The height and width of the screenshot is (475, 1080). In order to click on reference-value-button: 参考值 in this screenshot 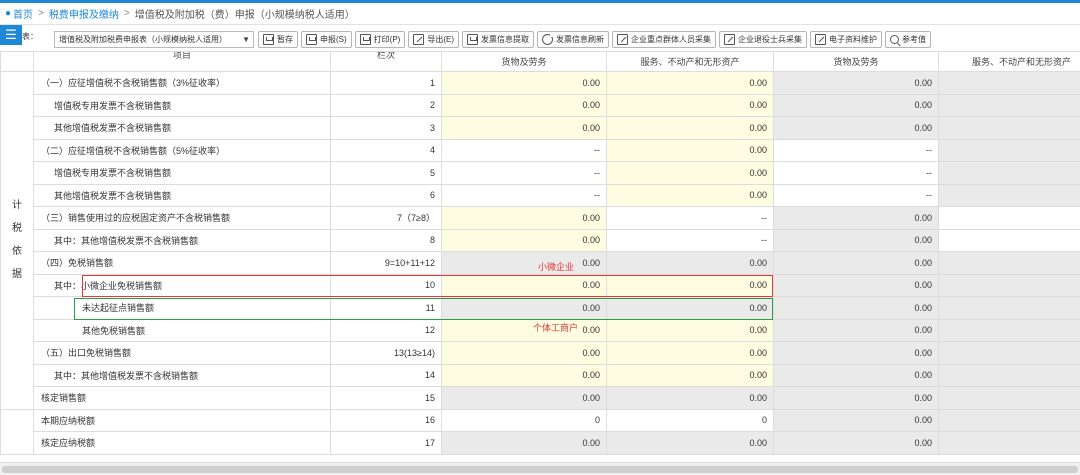, I will do `click(908, 39)`.